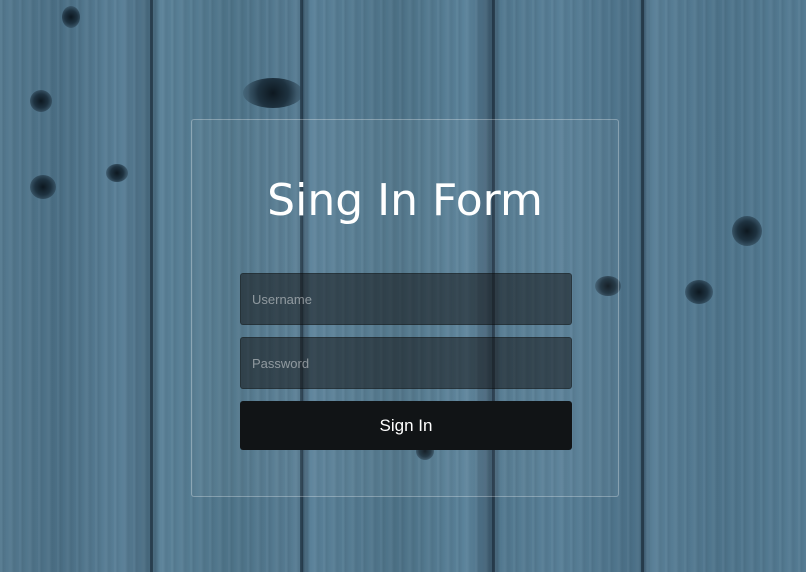 The image size is (806, 572). I want to click on password-input, so click(406, 363).